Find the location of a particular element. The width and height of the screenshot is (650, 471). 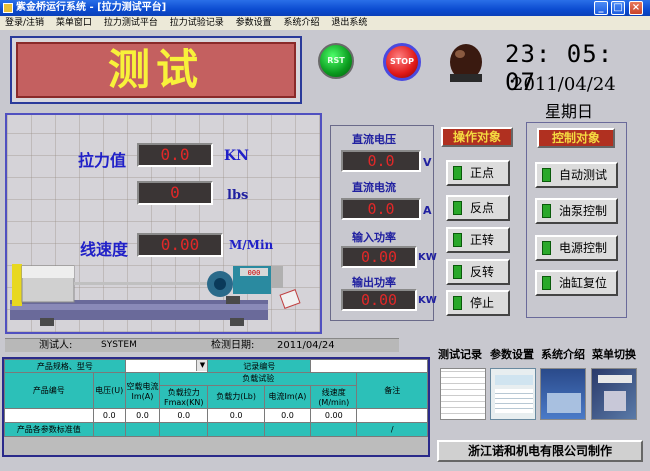

nav-about-label: 系统介绍 is located at coordinates (563, 354).